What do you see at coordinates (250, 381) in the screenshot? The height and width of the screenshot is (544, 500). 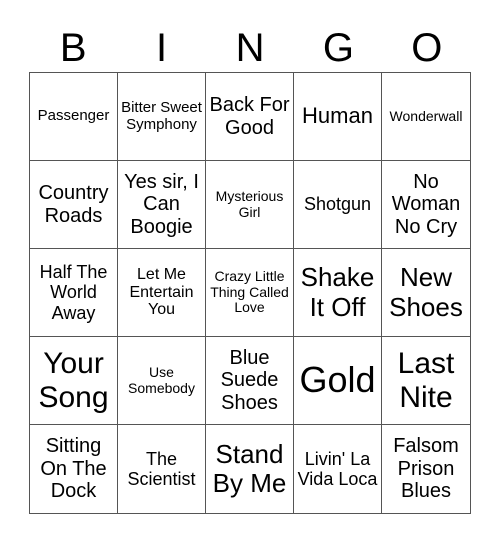 I see `bingo-cell: Blue Suede Shoes` at bounding box center [250, 381].